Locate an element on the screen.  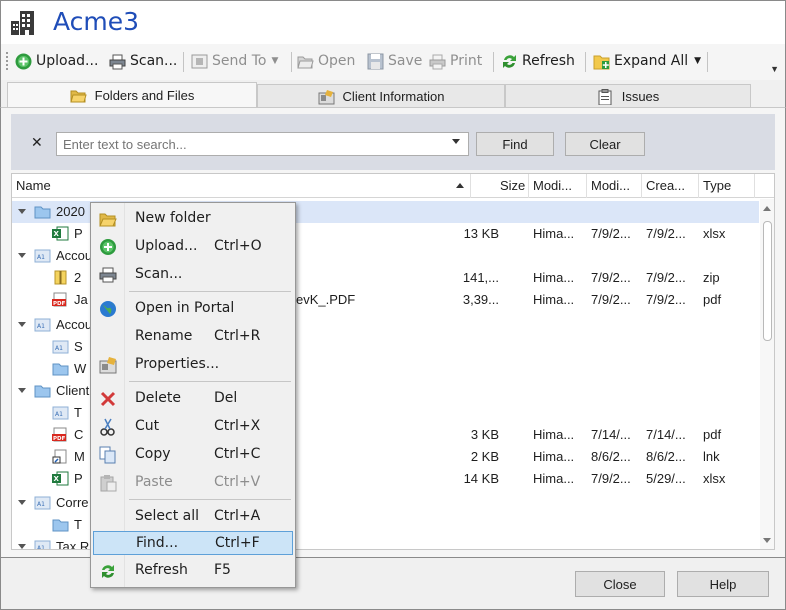
menu-item-select-all: Select all Ctrl+A is located at coordinates (193, 517).